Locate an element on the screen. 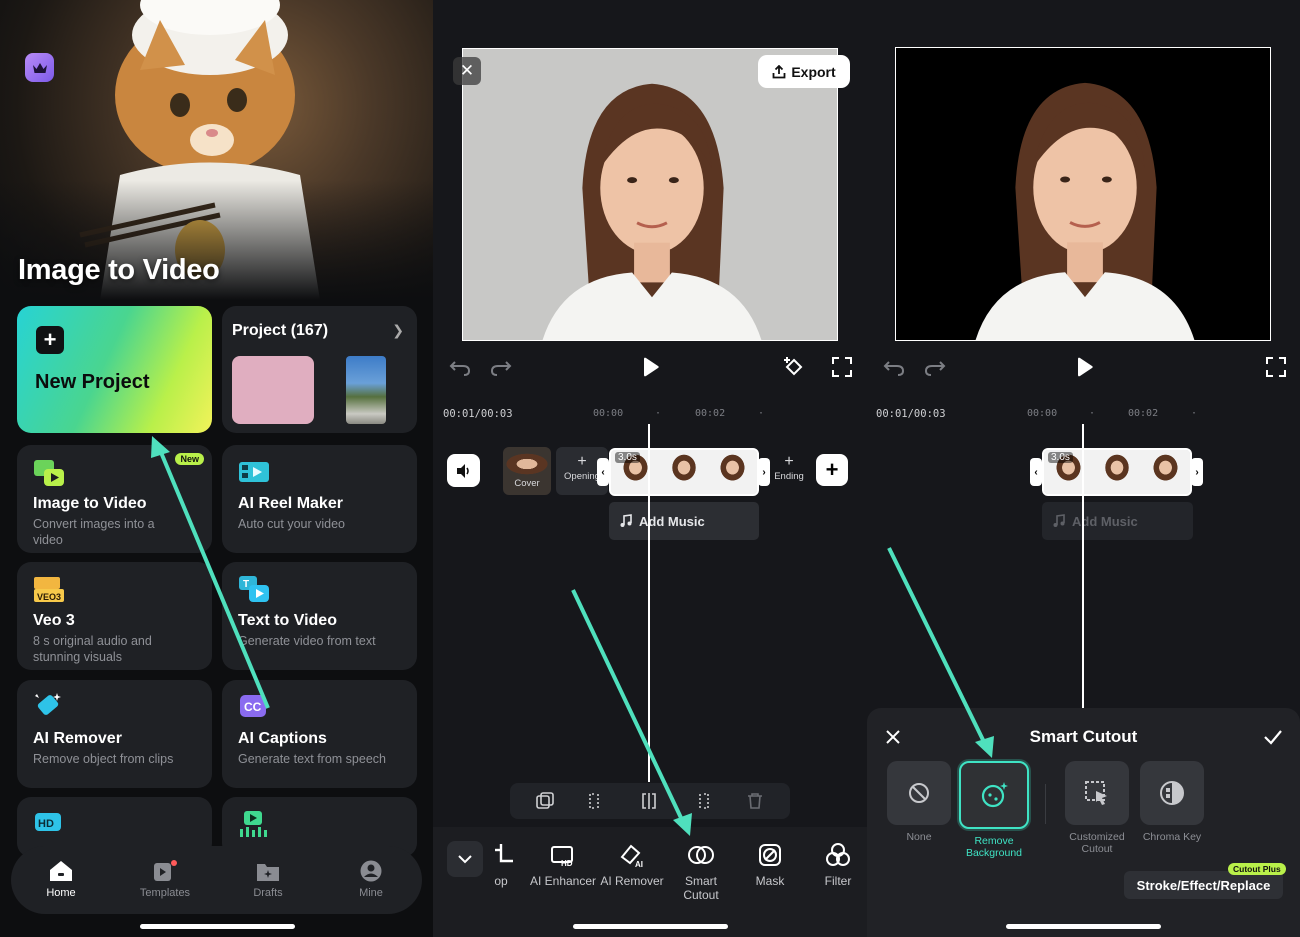 The width and height of the screenshot is (1300, 937). new-project-button: + New Project is located at coordinates (114, 369).